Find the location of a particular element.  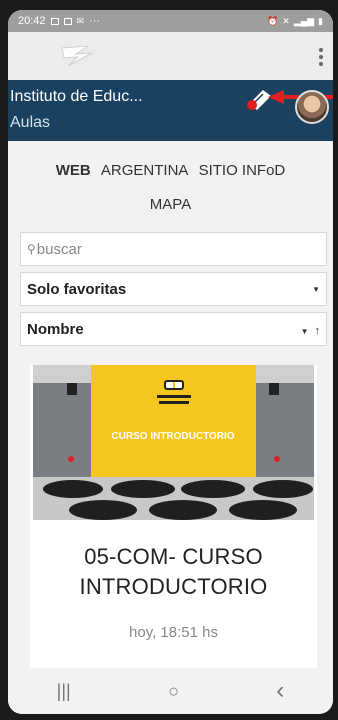

home-button: ○ is located at coordinates (173, 691).